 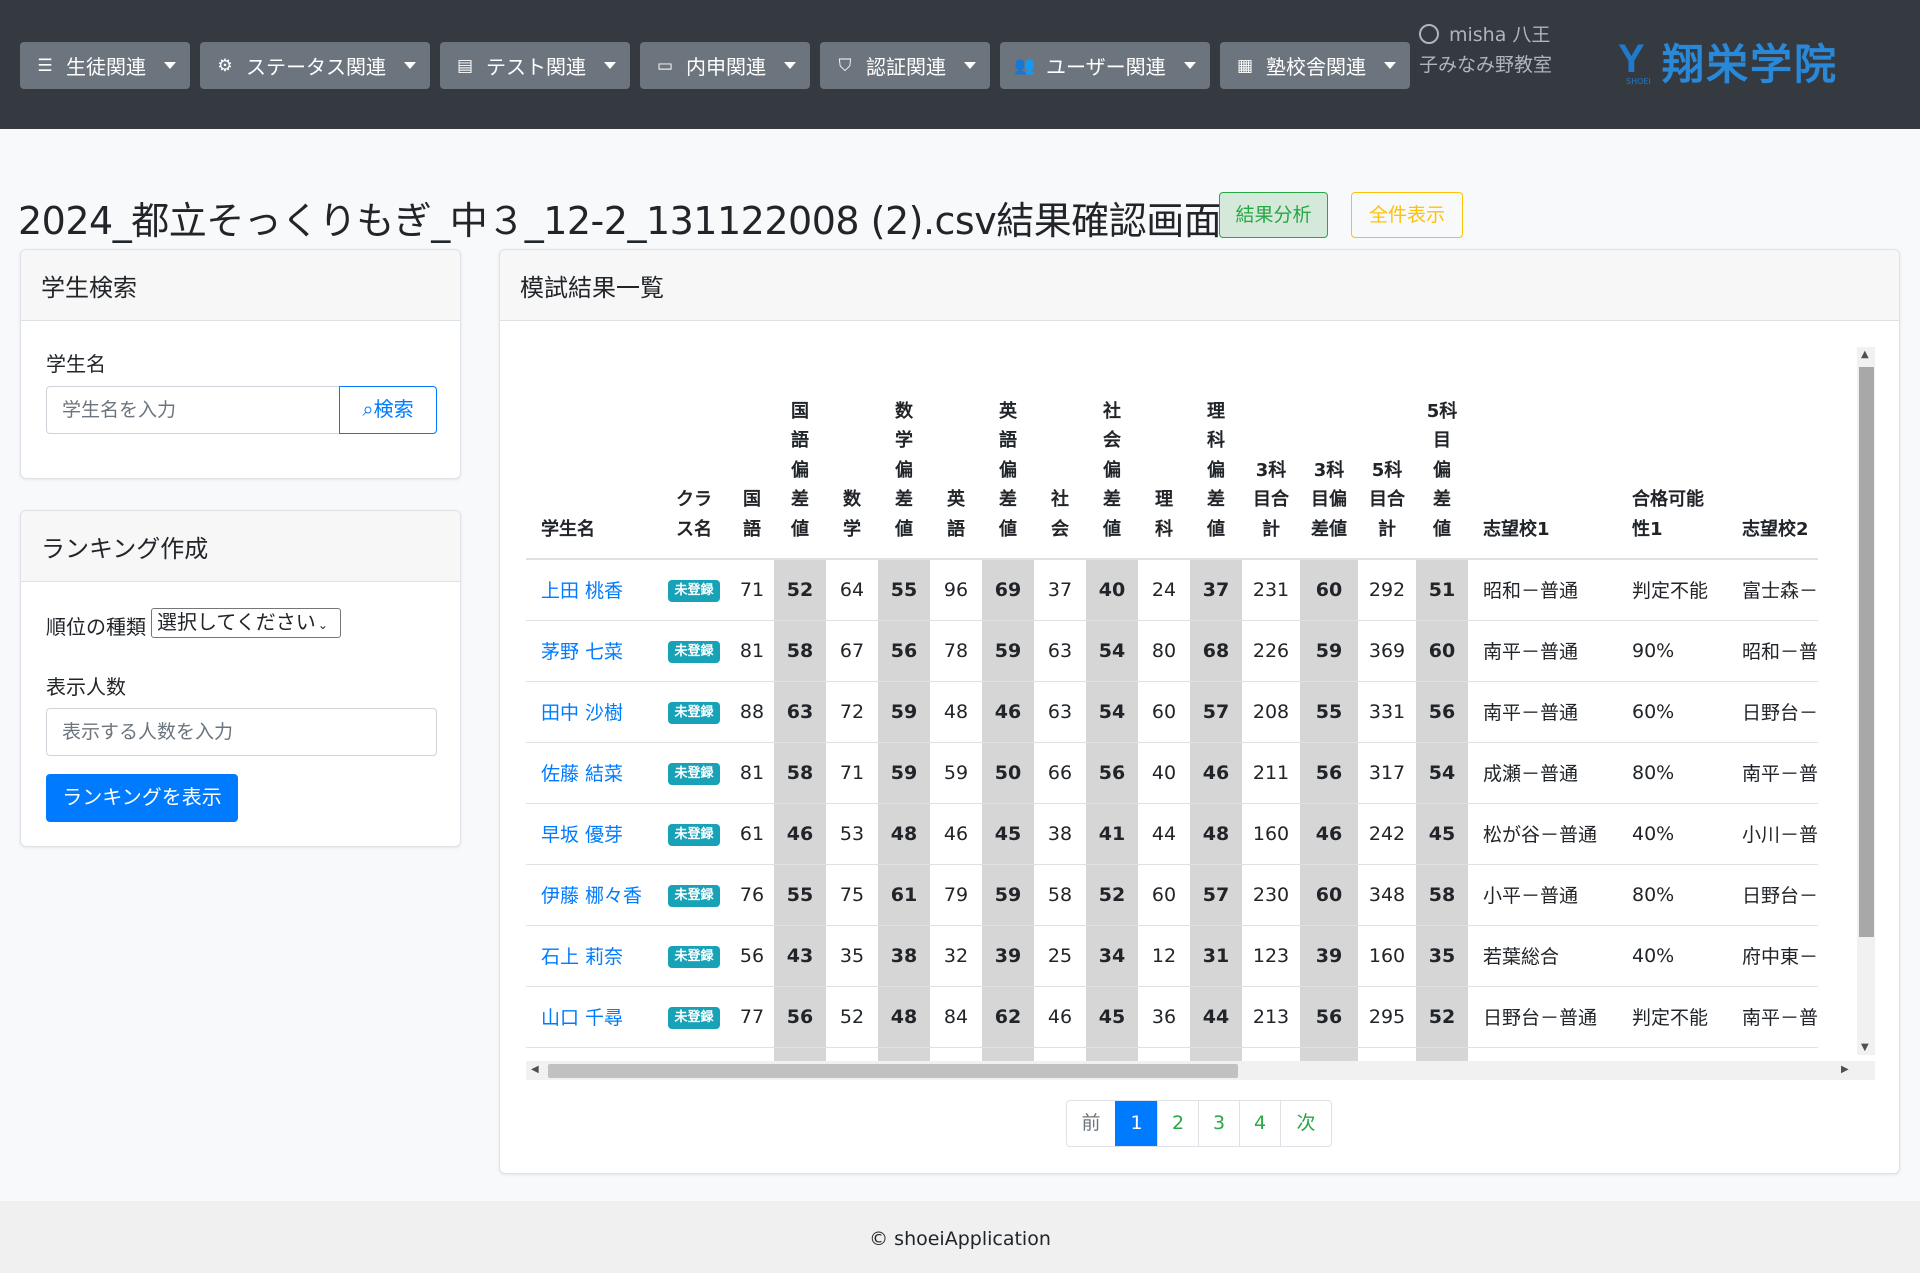 What do you see at coordinates (904, 773) in the screenshot?
I see `table-cell: 59` at bounding box center [904, 773].